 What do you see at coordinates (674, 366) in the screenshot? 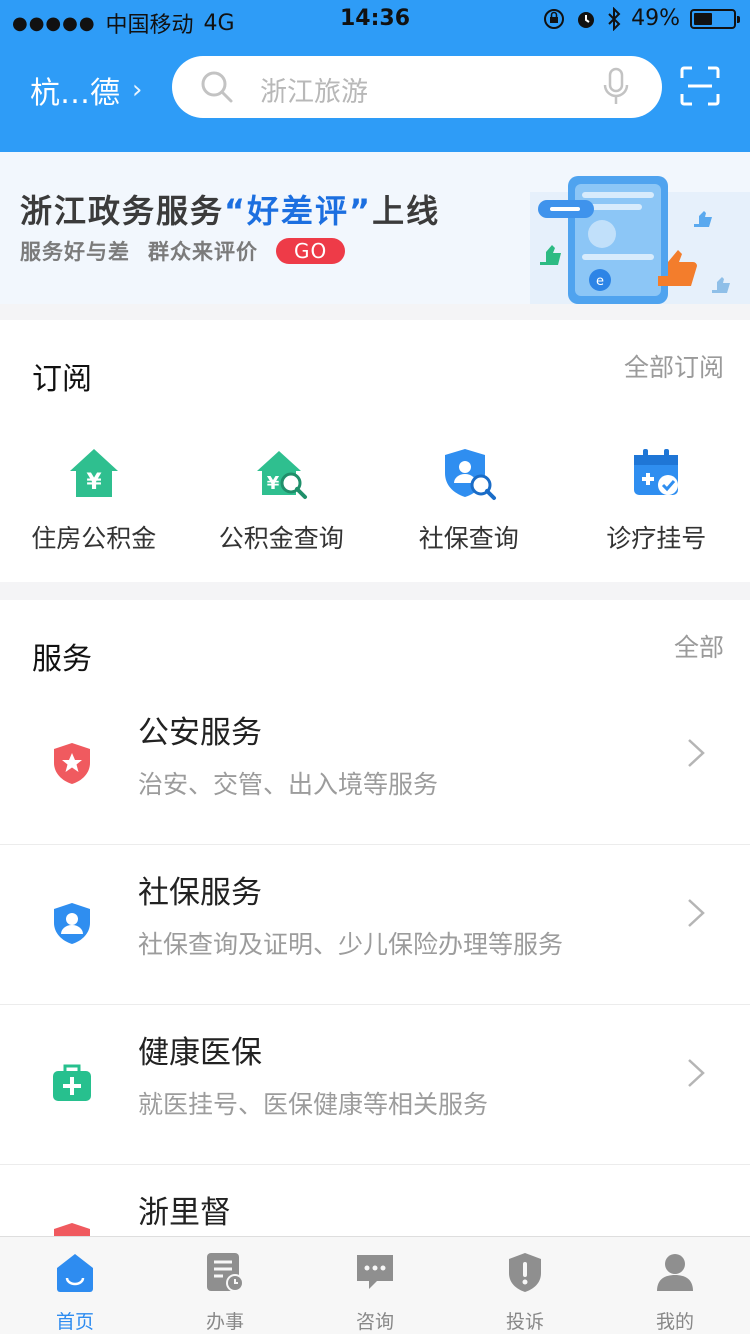
I see `all-subscriptions-link: 全部订阅` at bounding box center [674, 366].